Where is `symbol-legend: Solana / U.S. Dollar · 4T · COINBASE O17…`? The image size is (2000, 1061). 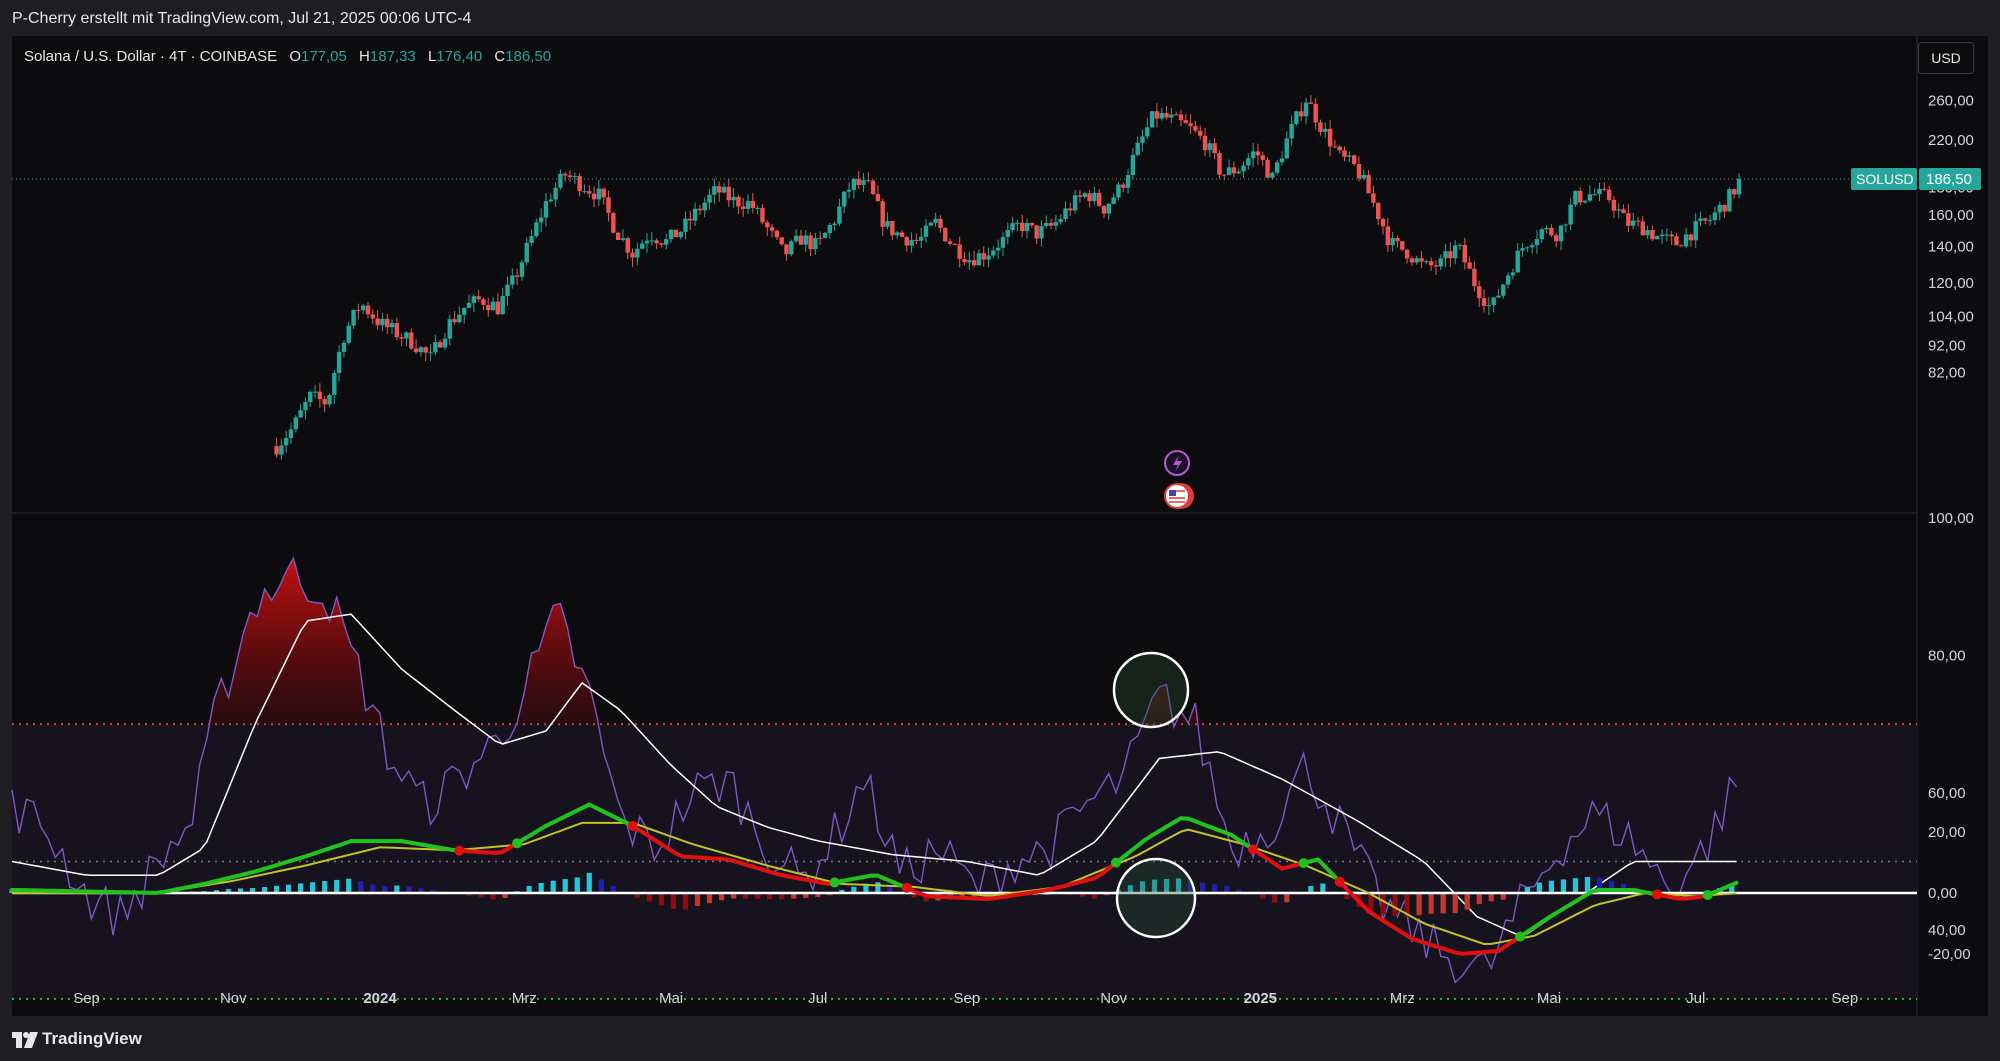 symbol-legend: Solana / U.S. Dollar · 4T · COINBASE O17… is located at coordinates (287, 56).